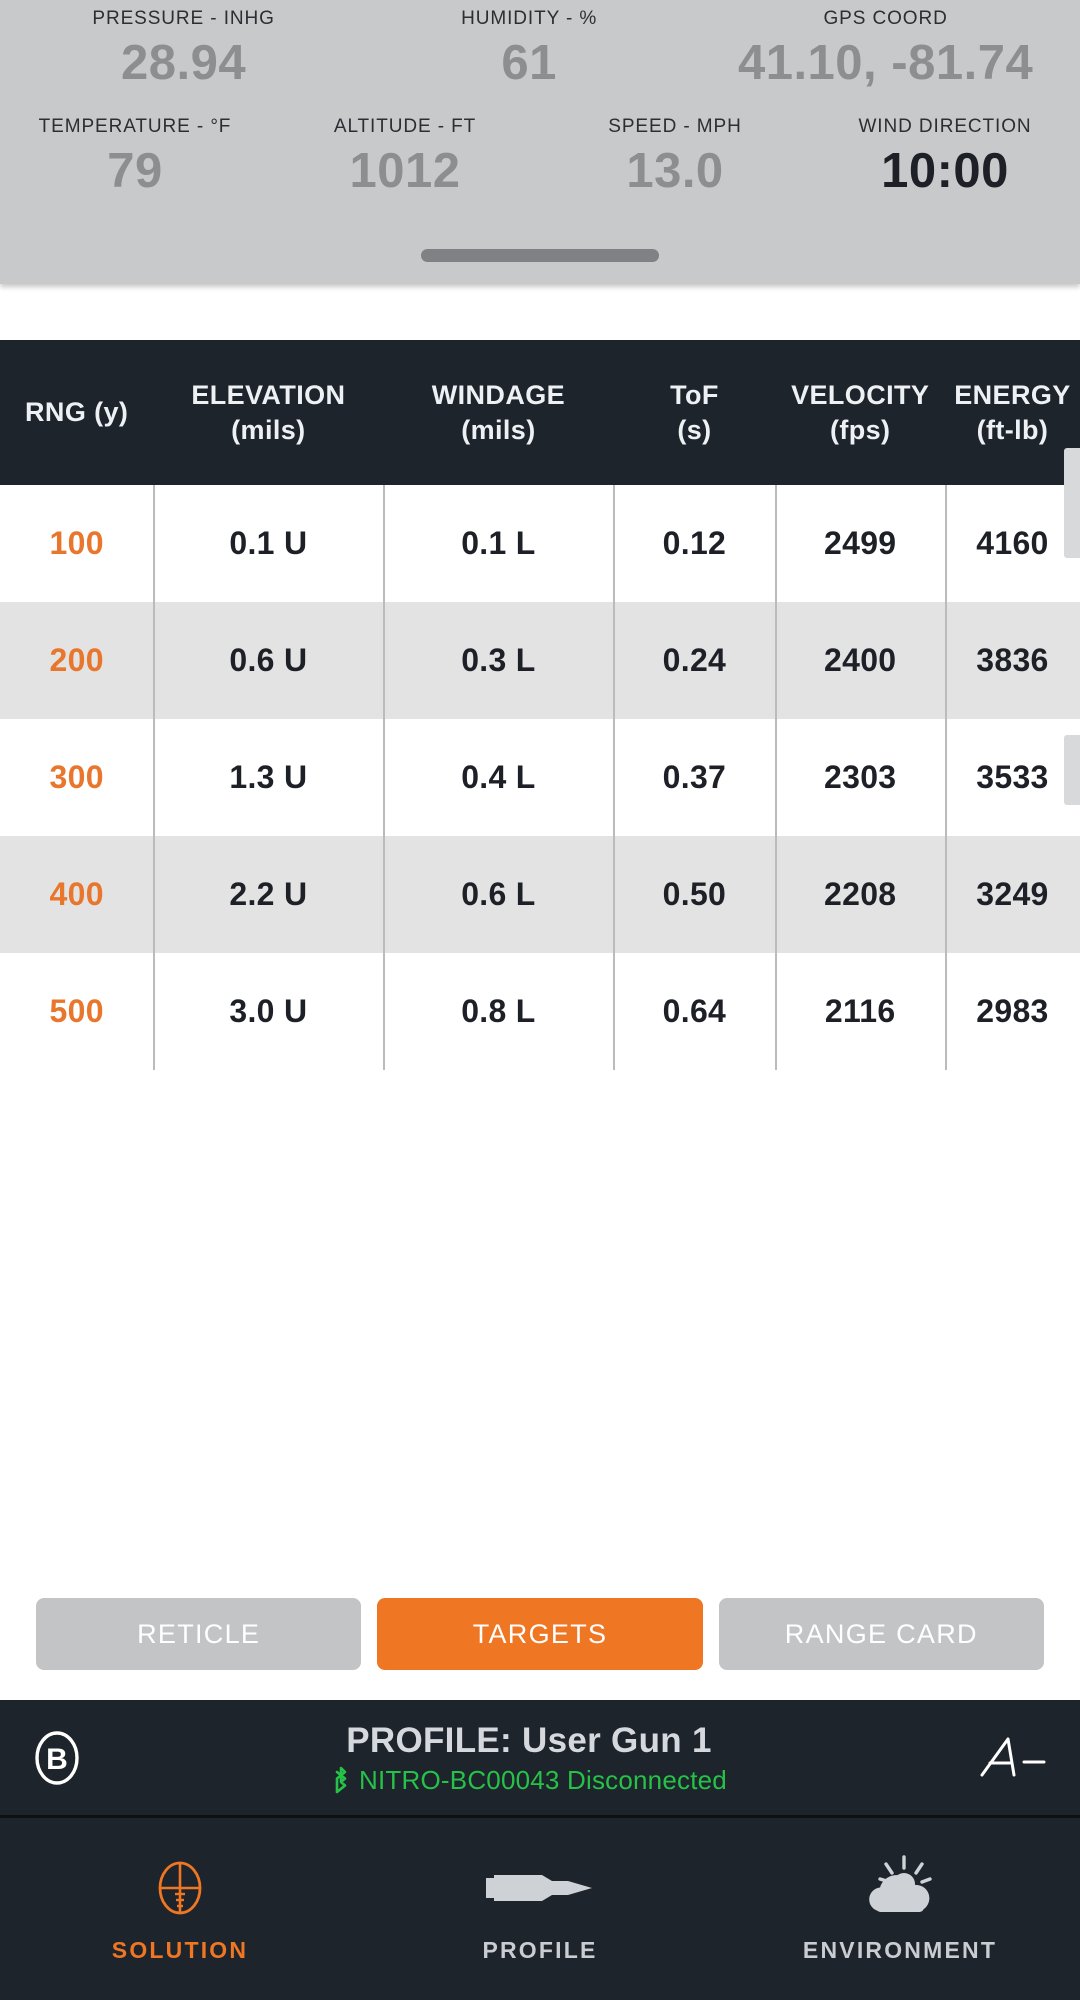  Describe the element at coordinates (540, 1634) in the screenshot. I see `targets-button: TARGETS` at that location.